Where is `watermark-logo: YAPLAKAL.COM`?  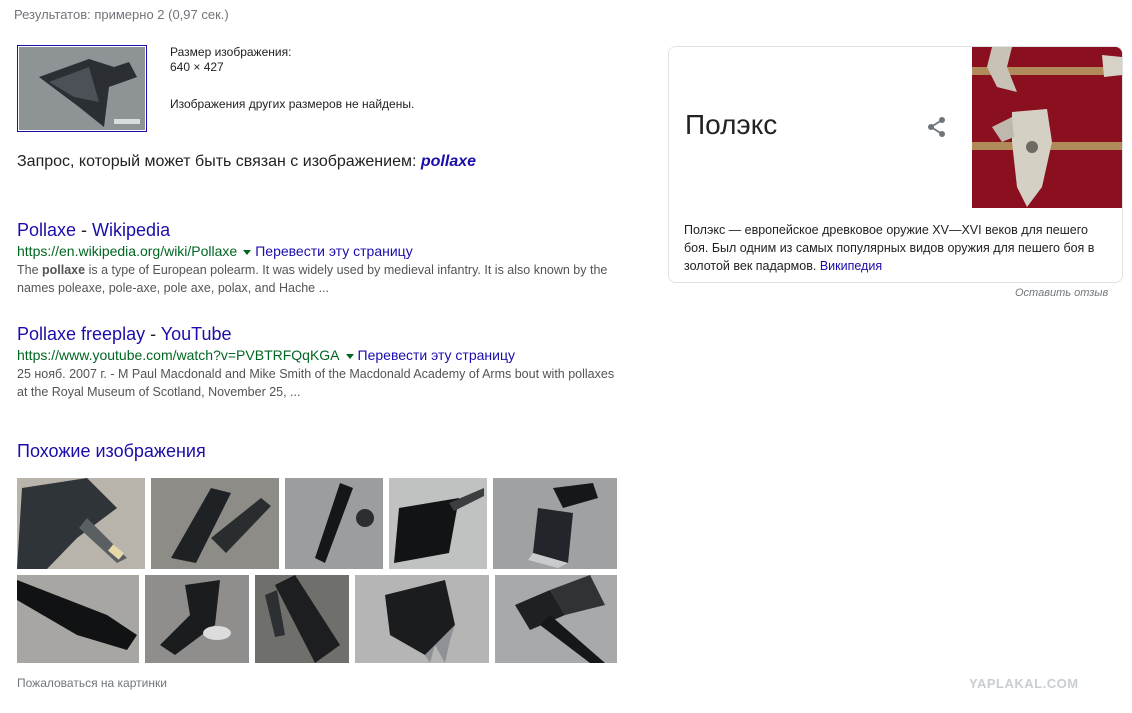 watermark-logo: YAPLAKAL.COM is located at coordinates (1024, 683).